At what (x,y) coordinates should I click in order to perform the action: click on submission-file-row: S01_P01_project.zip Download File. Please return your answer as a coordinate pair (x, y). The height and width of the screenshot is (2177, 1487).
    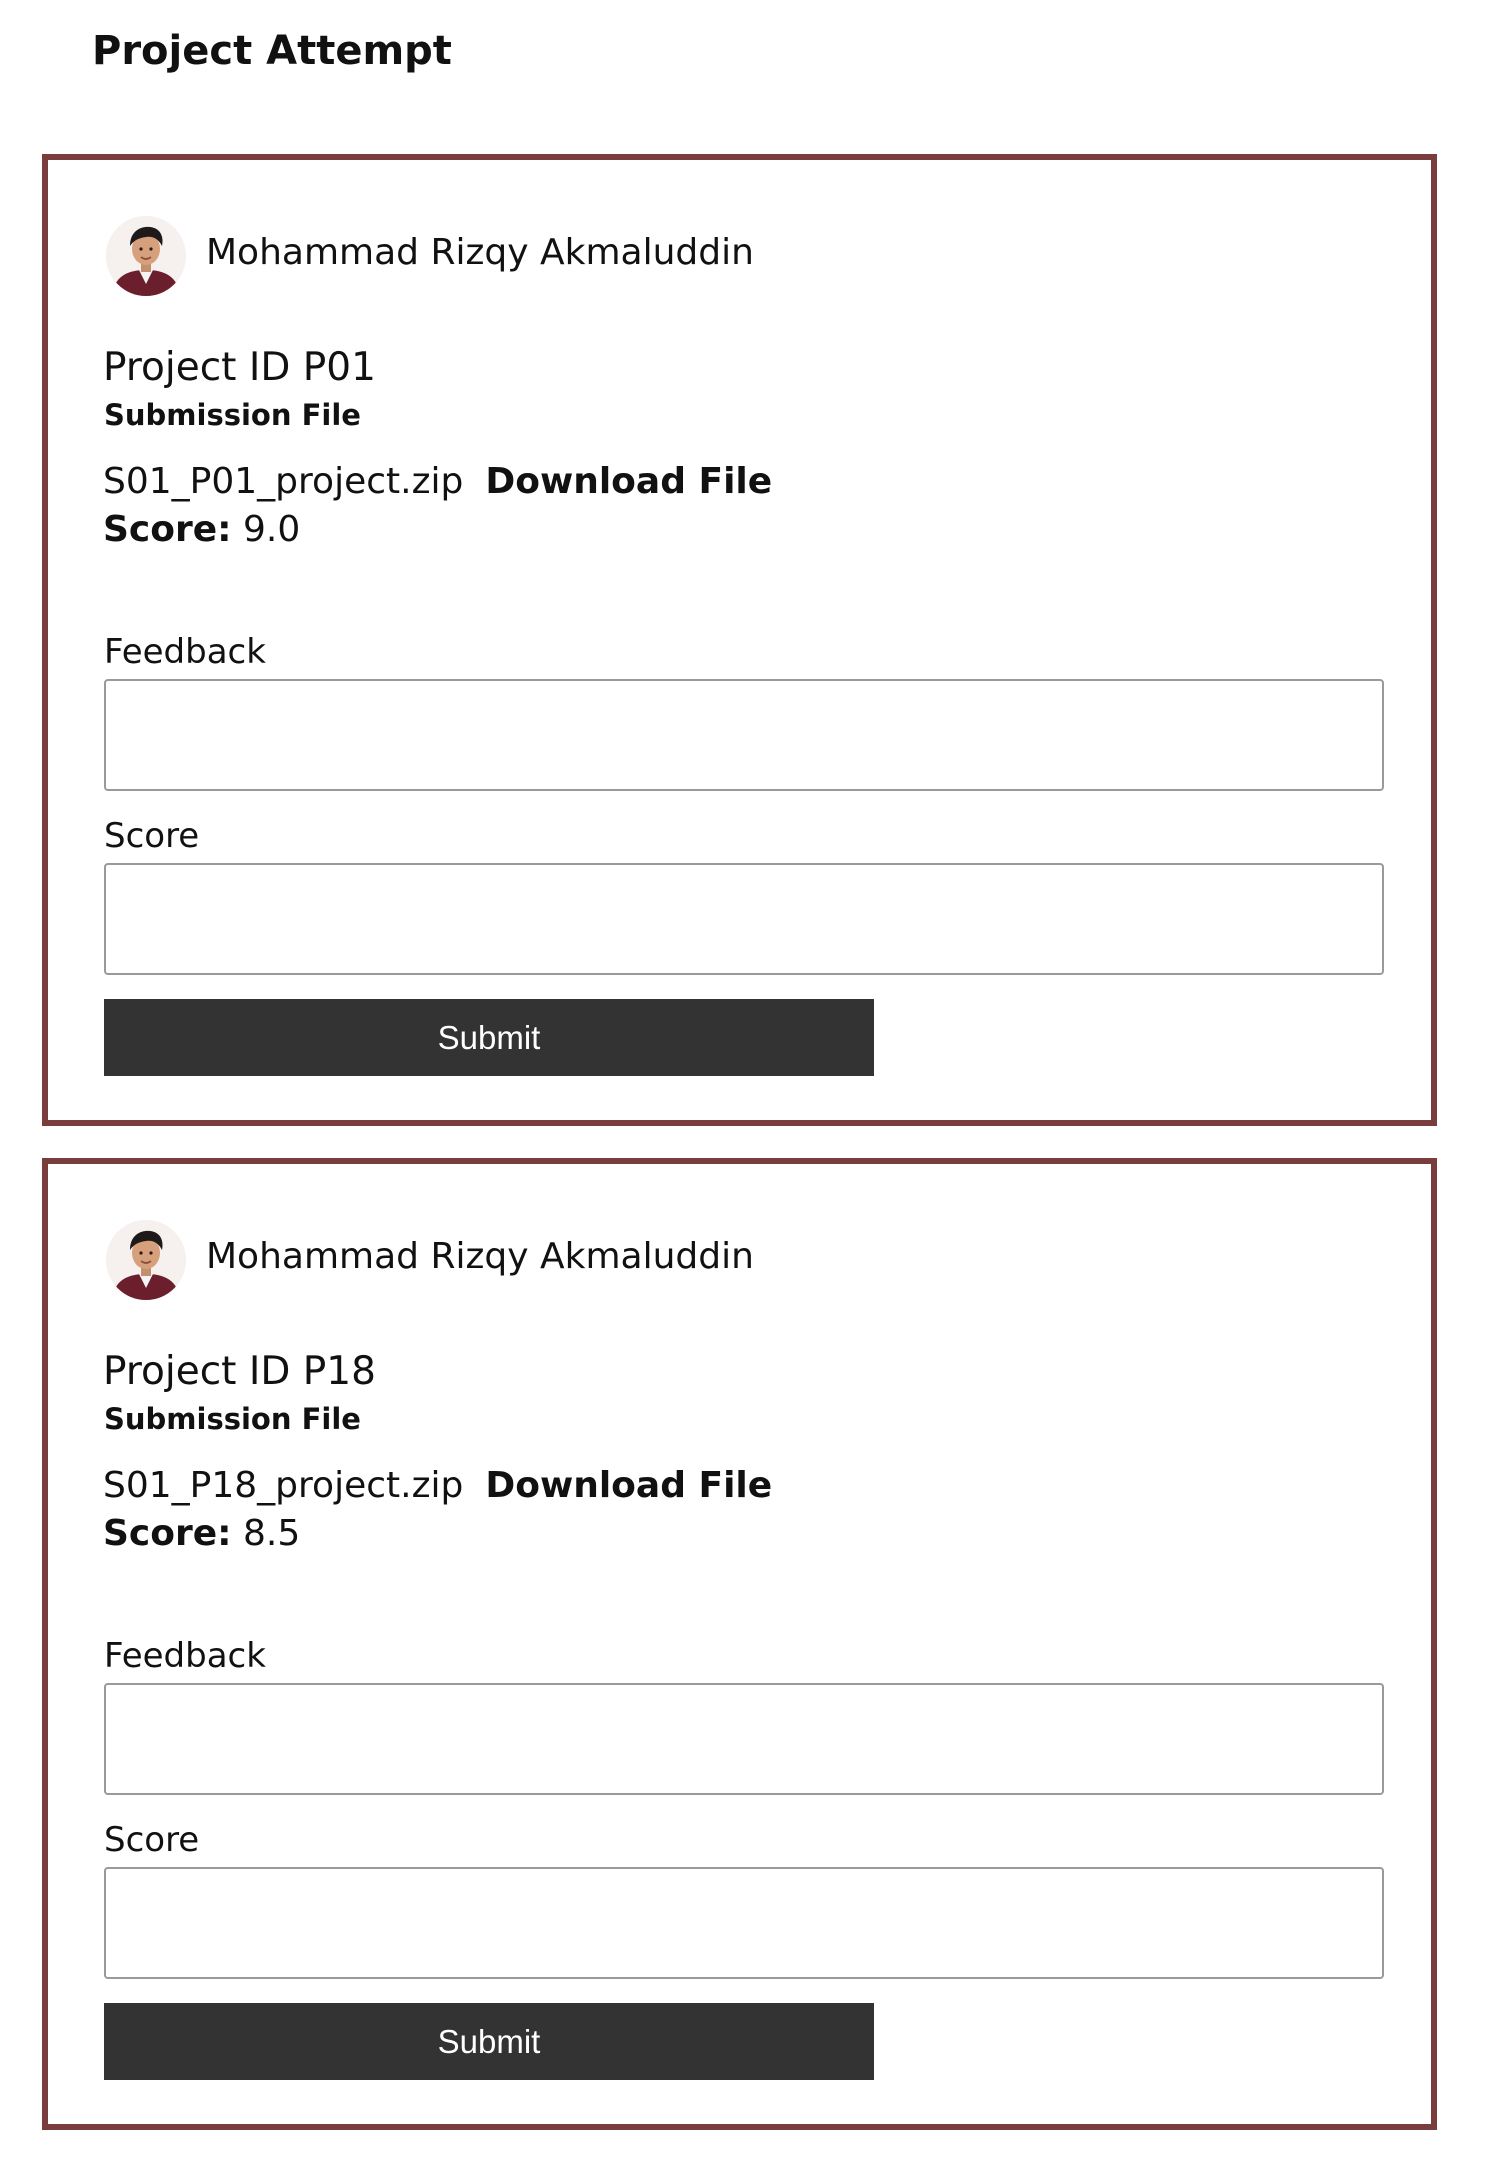
    Looking at the image, I should click on (437, 482).